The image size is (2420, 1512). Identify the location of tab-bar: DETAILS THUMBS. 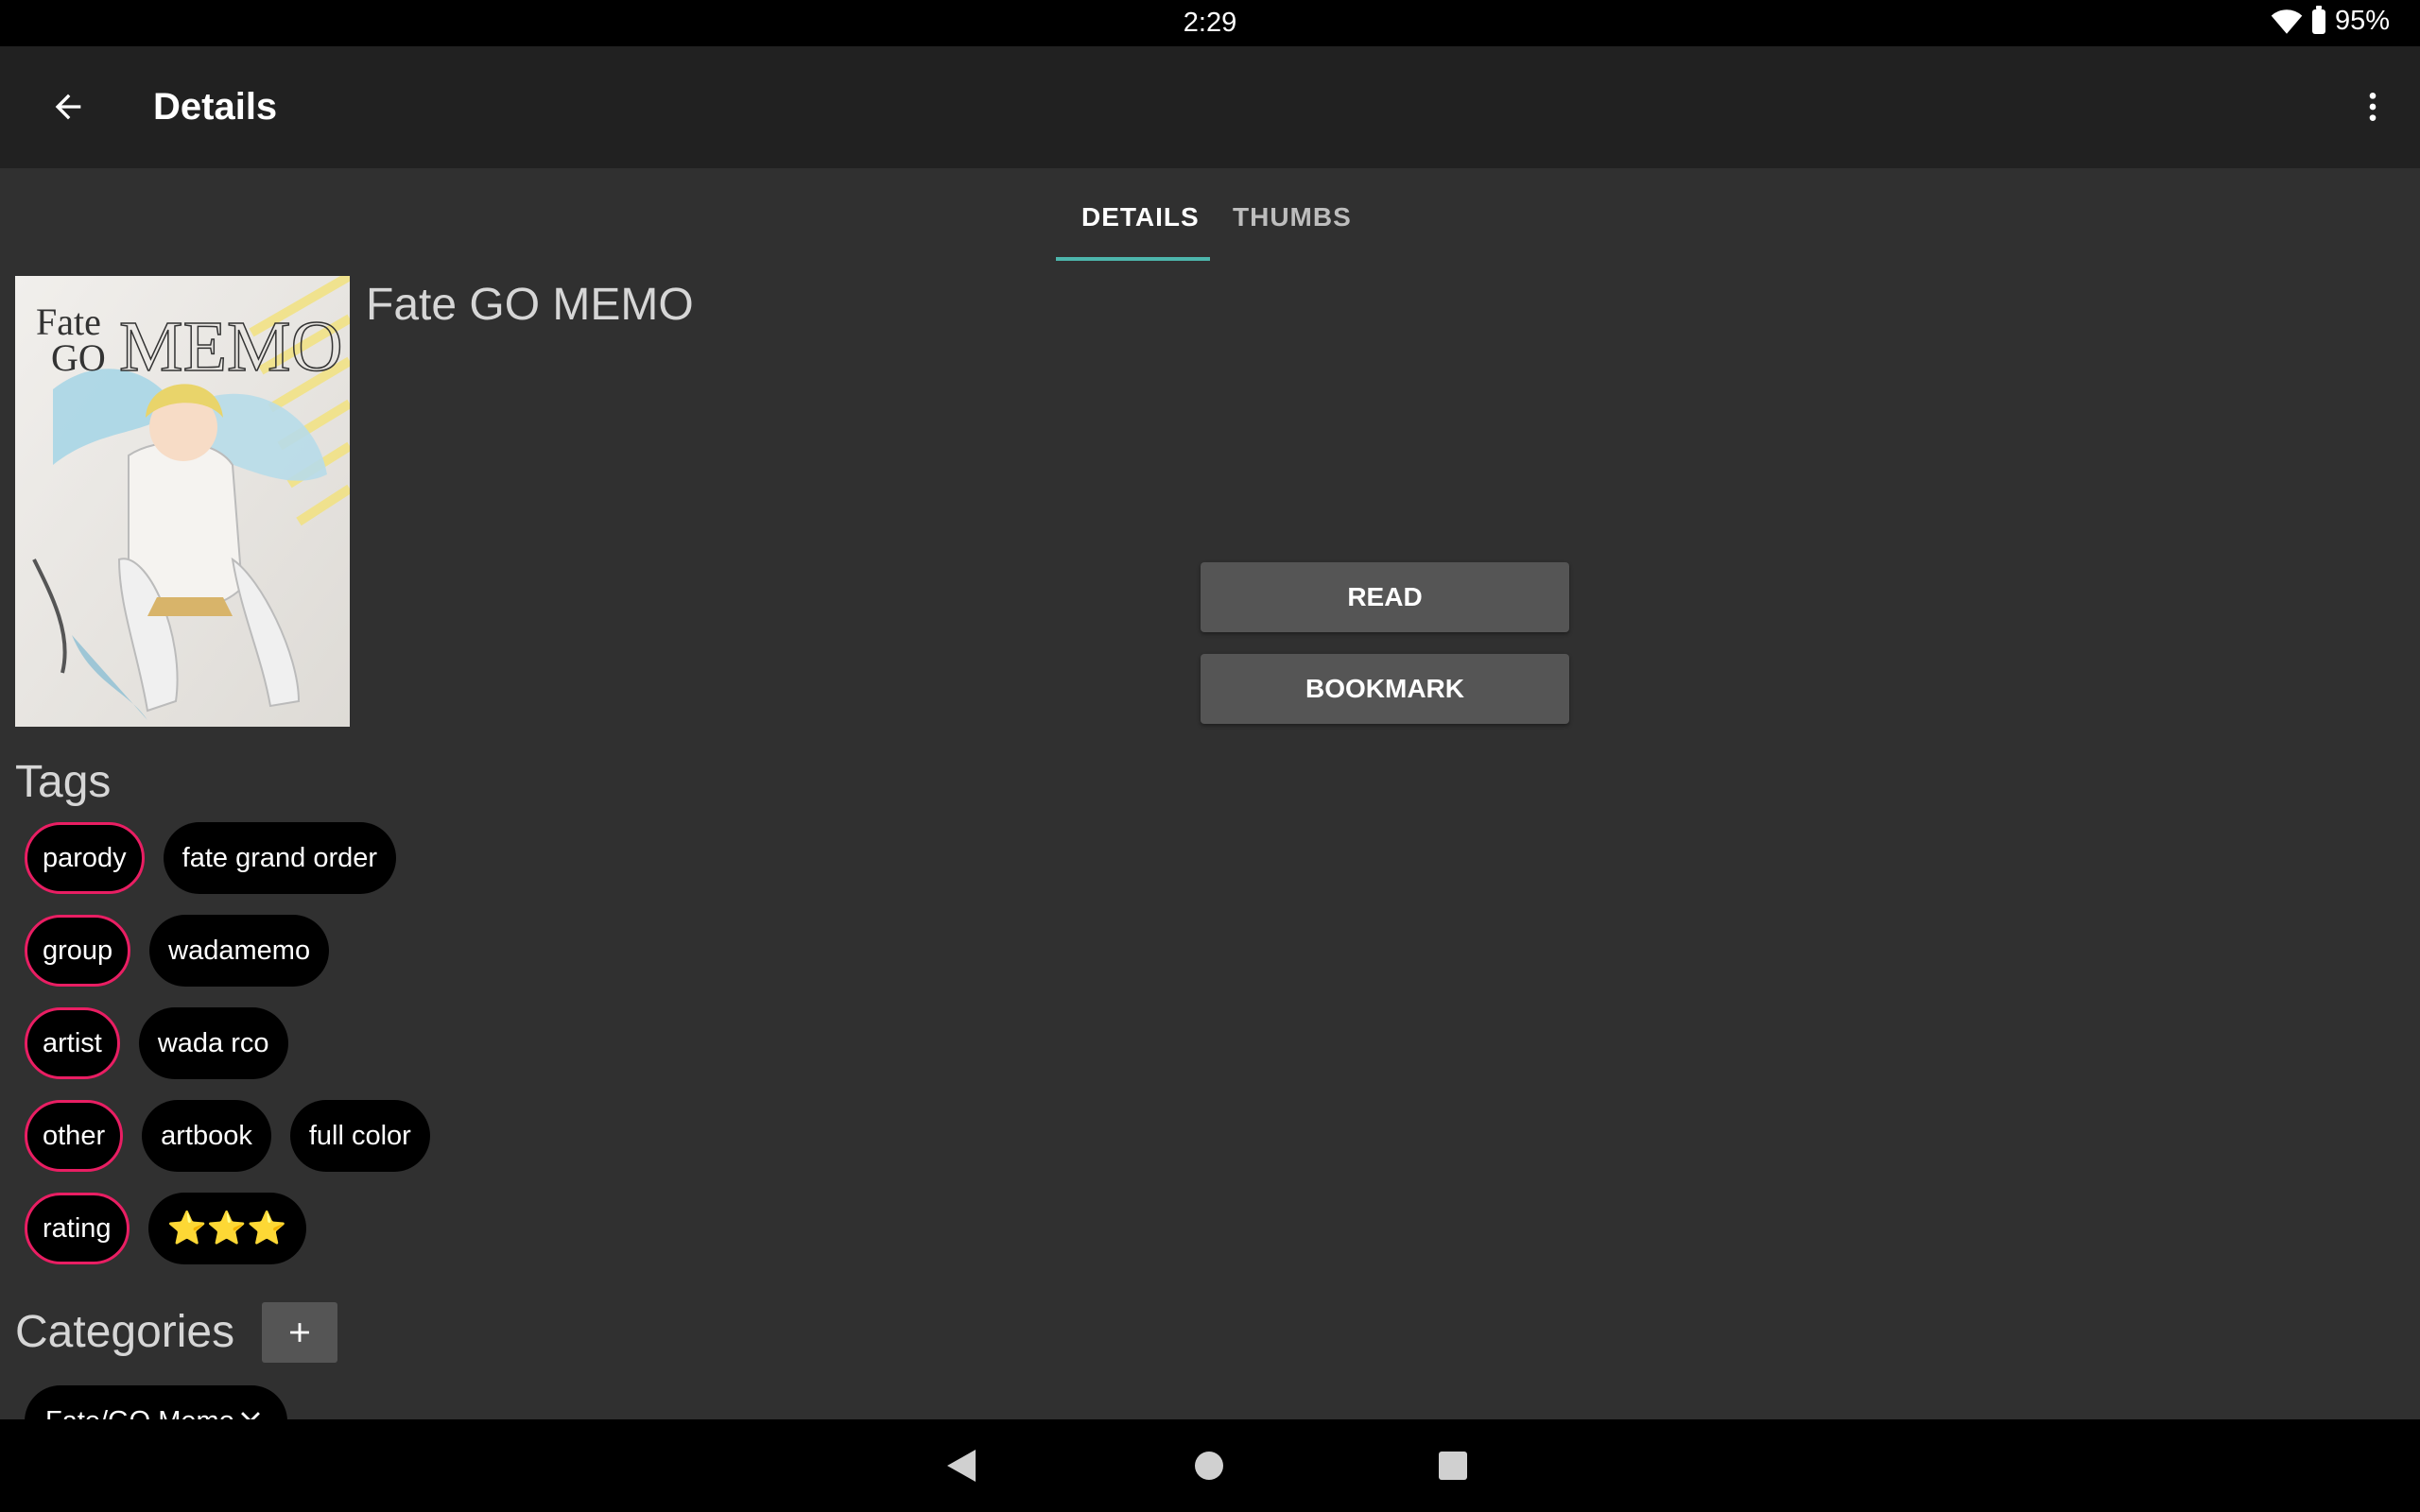
(1210, 215).